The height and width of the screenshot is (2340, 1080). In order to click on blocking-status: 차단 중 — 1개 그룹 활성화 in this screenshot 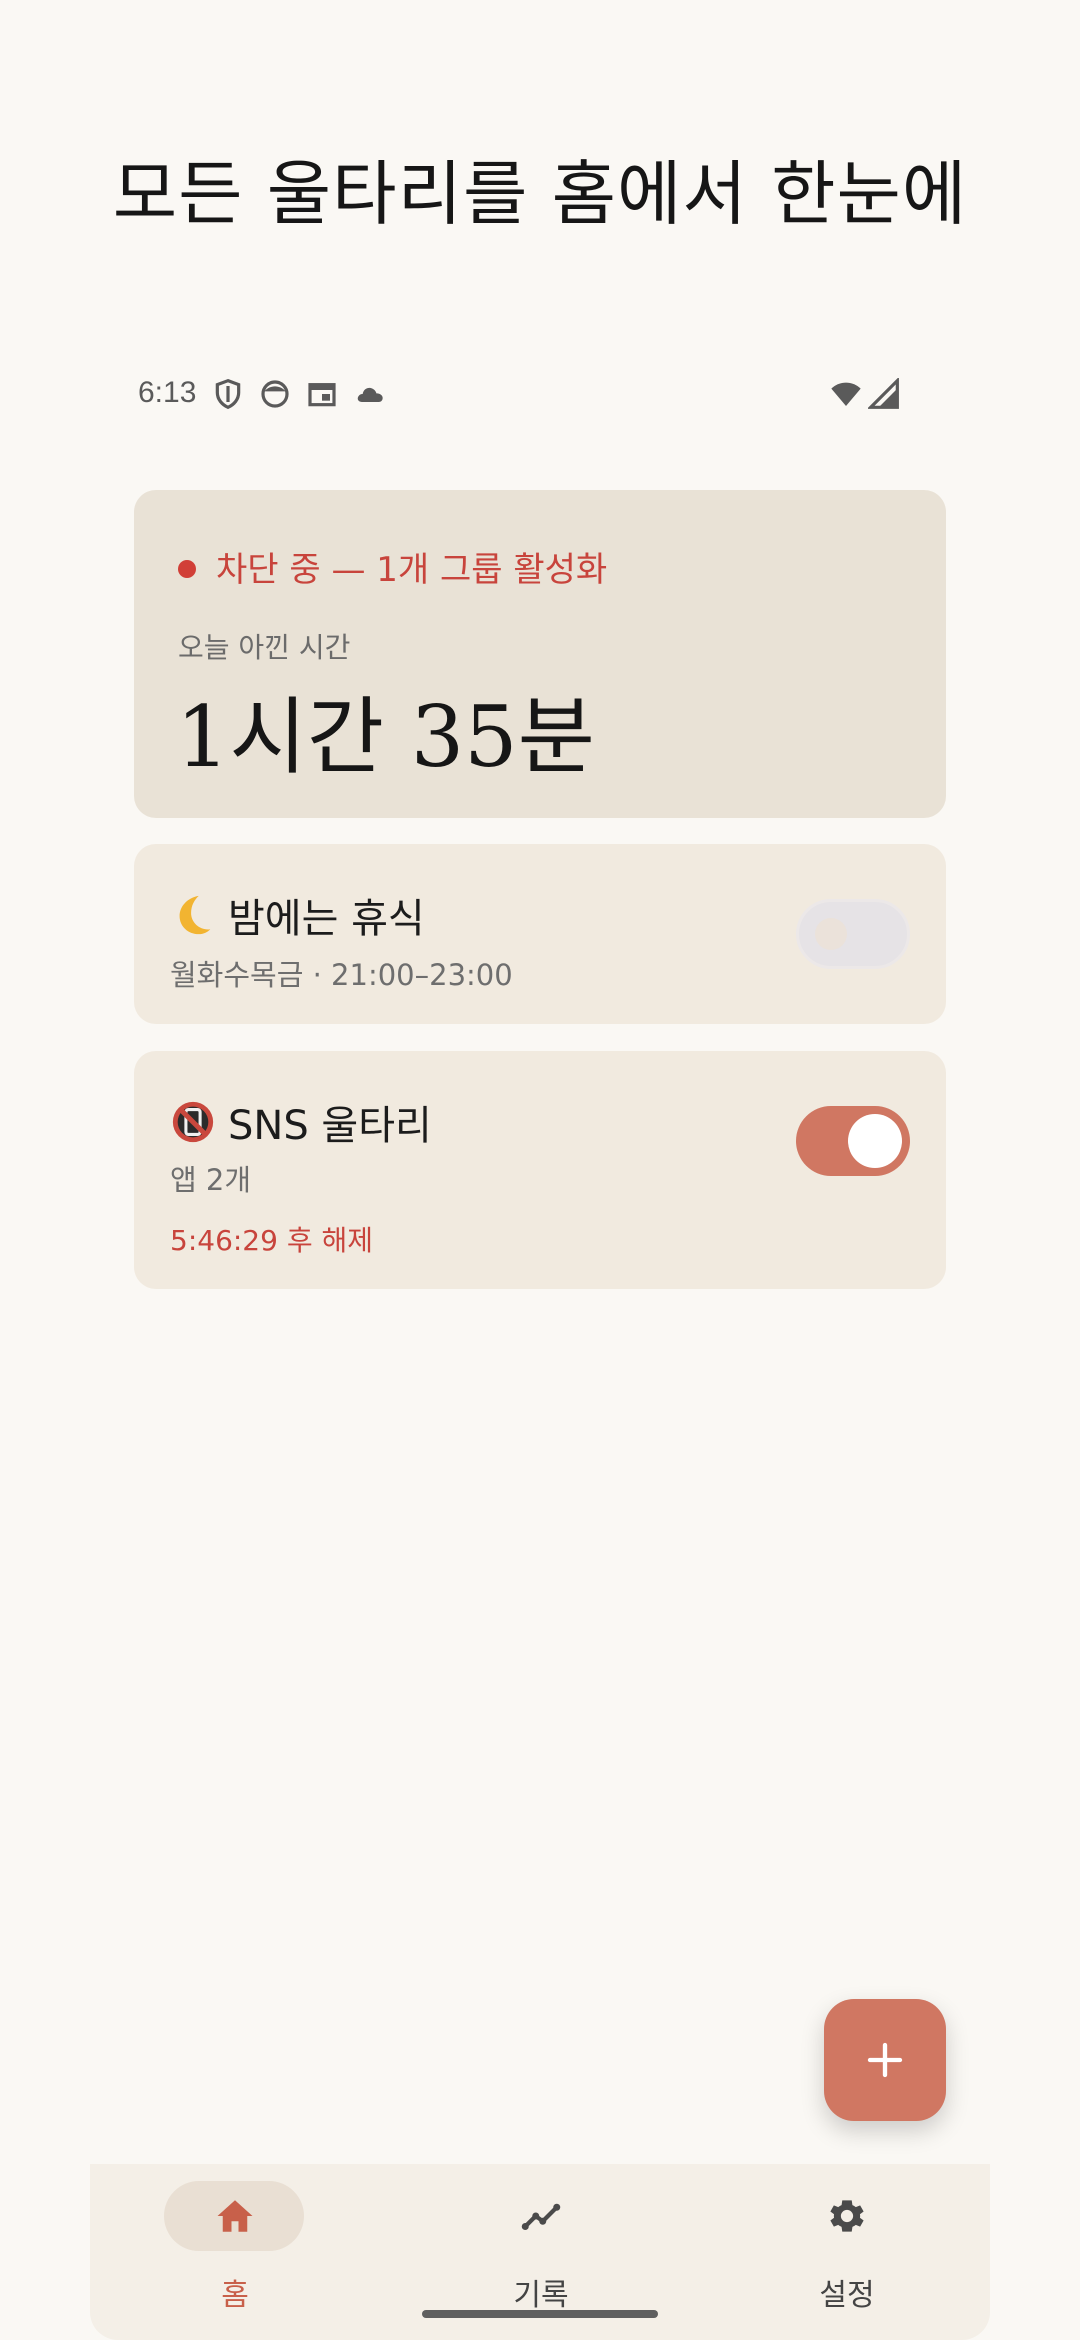, I will do `click(392, 566)`.